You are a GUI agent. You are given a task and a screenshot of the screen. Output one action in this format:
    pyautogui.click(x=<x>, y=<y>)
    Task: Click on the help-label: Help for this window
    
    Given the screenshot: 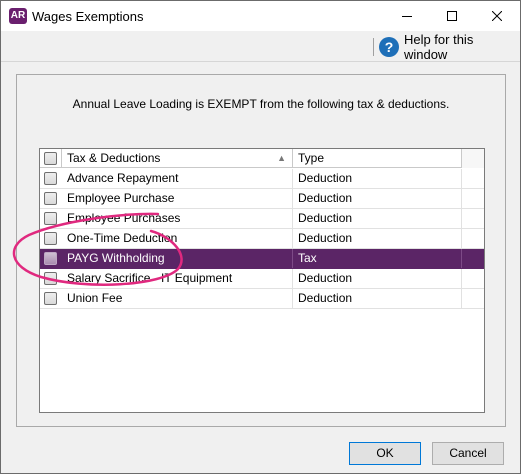 What is the action you would take?
    pyautogui.click(x=438, y=47)
    